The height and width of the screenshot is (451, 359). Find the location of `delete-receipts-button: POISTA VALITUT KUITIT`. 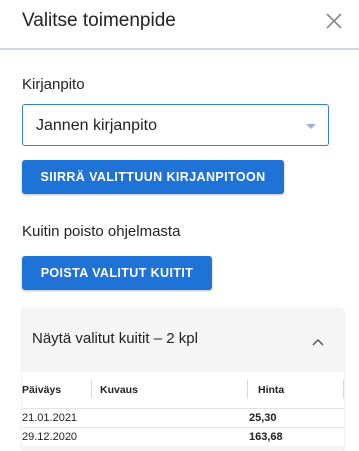

delete-receipts-button: POISTA VALITUT KUITIT is located at coordinates (117, 273).